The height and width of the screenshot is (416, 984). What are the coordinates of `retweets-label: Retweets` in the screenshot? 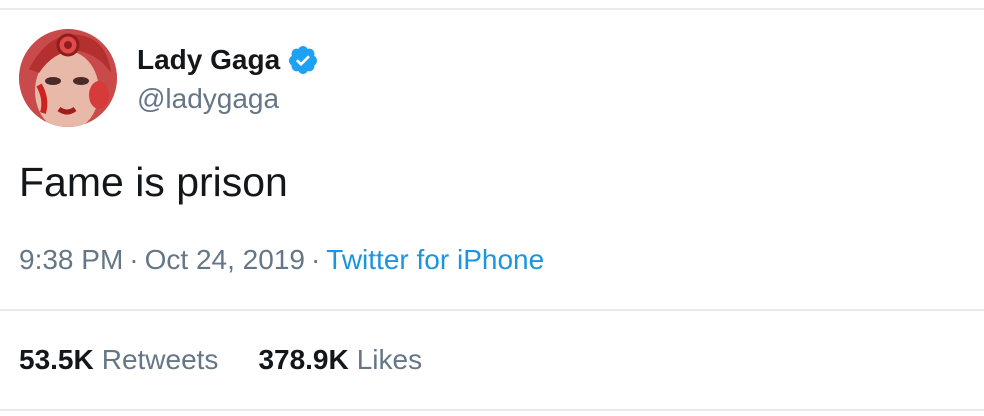 It's located at (160, 359).